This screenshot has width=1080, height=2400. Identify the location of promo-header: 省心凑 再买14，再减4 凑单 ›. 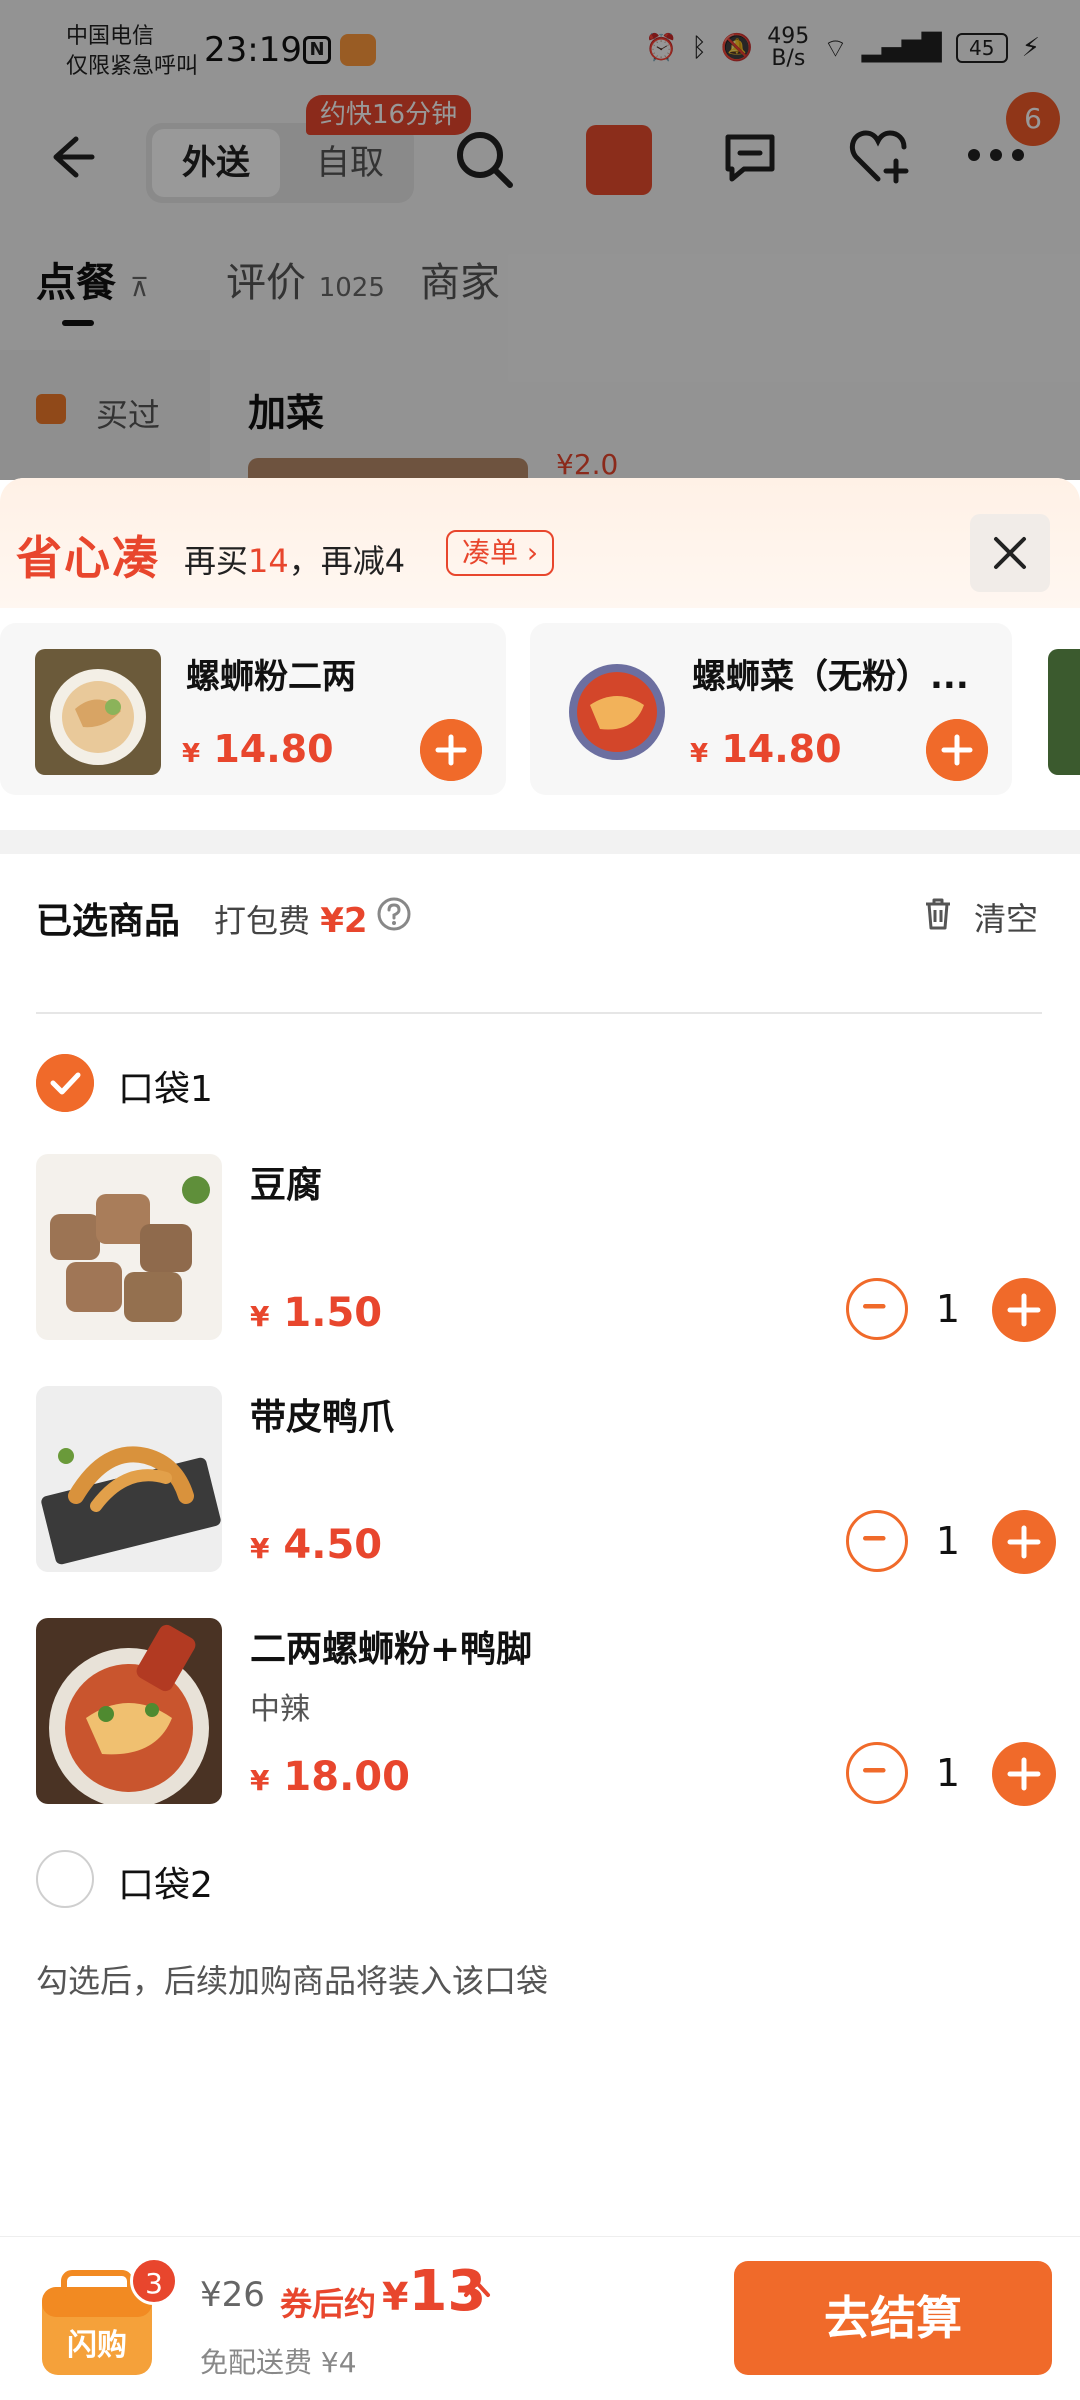
(540, 543).